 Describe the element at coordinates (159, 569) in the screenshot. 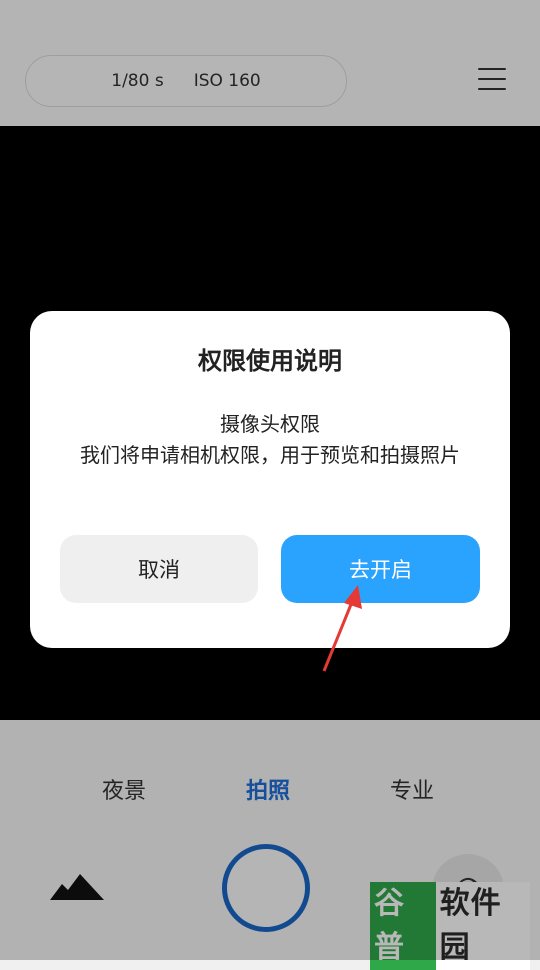

I see `cancel-button: 取消` at that location.